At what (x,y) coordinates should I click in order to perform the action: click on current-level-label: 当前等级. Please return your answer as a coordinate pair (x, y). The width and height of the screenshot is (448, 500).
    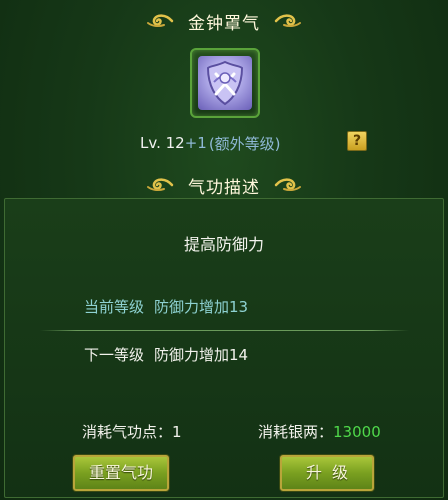
    Looking at the image, I should click on (114, 307).